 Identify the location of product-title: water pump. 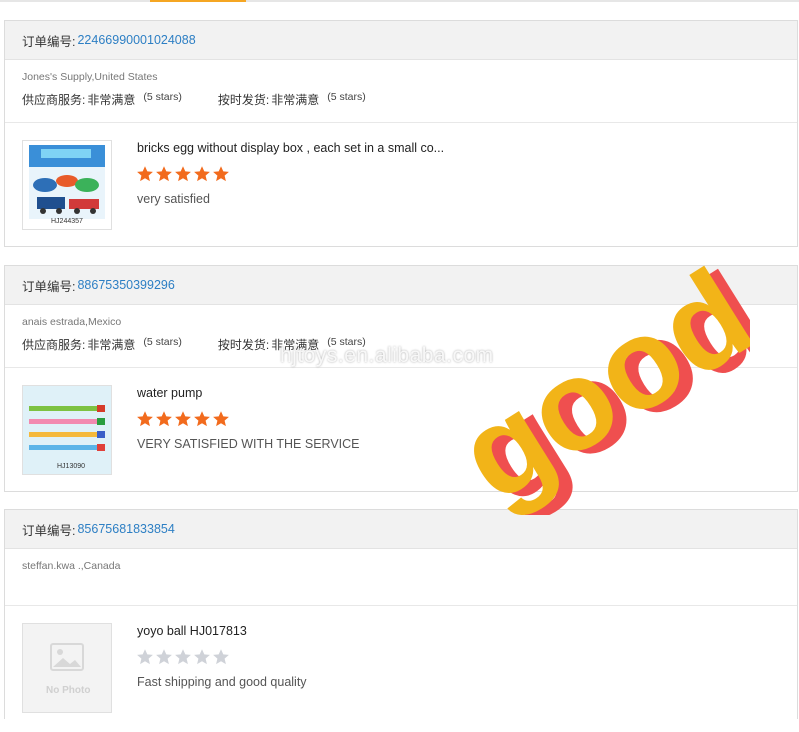
(169, 393).